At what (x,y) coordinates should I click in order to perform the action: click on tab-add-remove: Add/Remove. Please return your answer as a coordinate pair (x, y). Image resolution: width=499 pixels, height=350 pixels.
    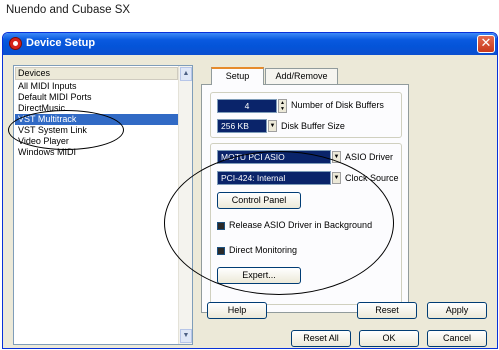
    Looking at the image, I should click on (301, 76).